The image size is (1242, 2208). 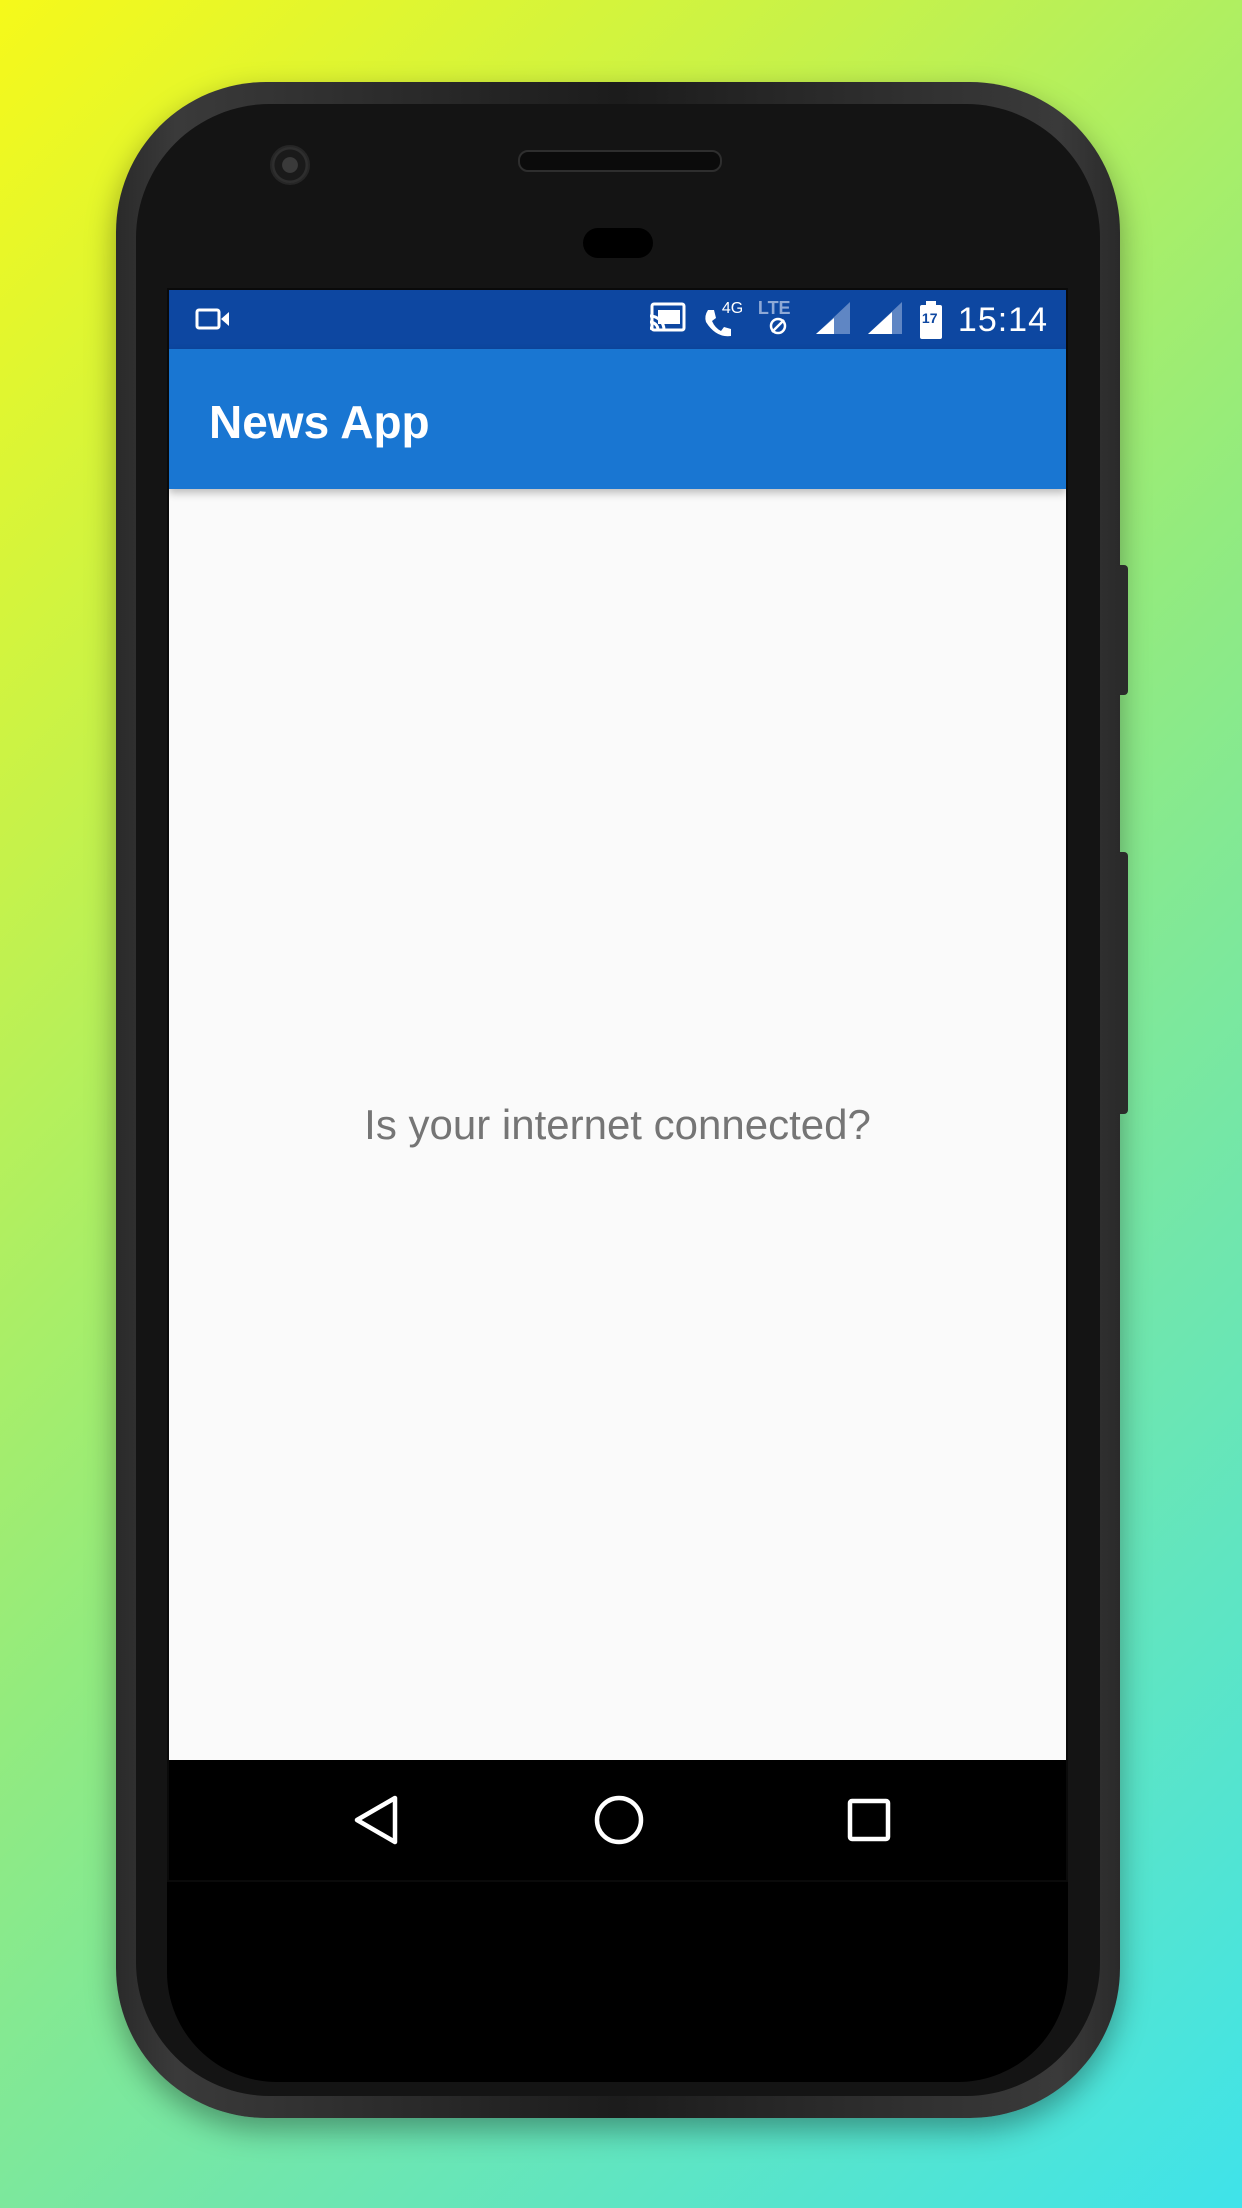 I want to click on navigation-bar, so click(x=617, y=1820).